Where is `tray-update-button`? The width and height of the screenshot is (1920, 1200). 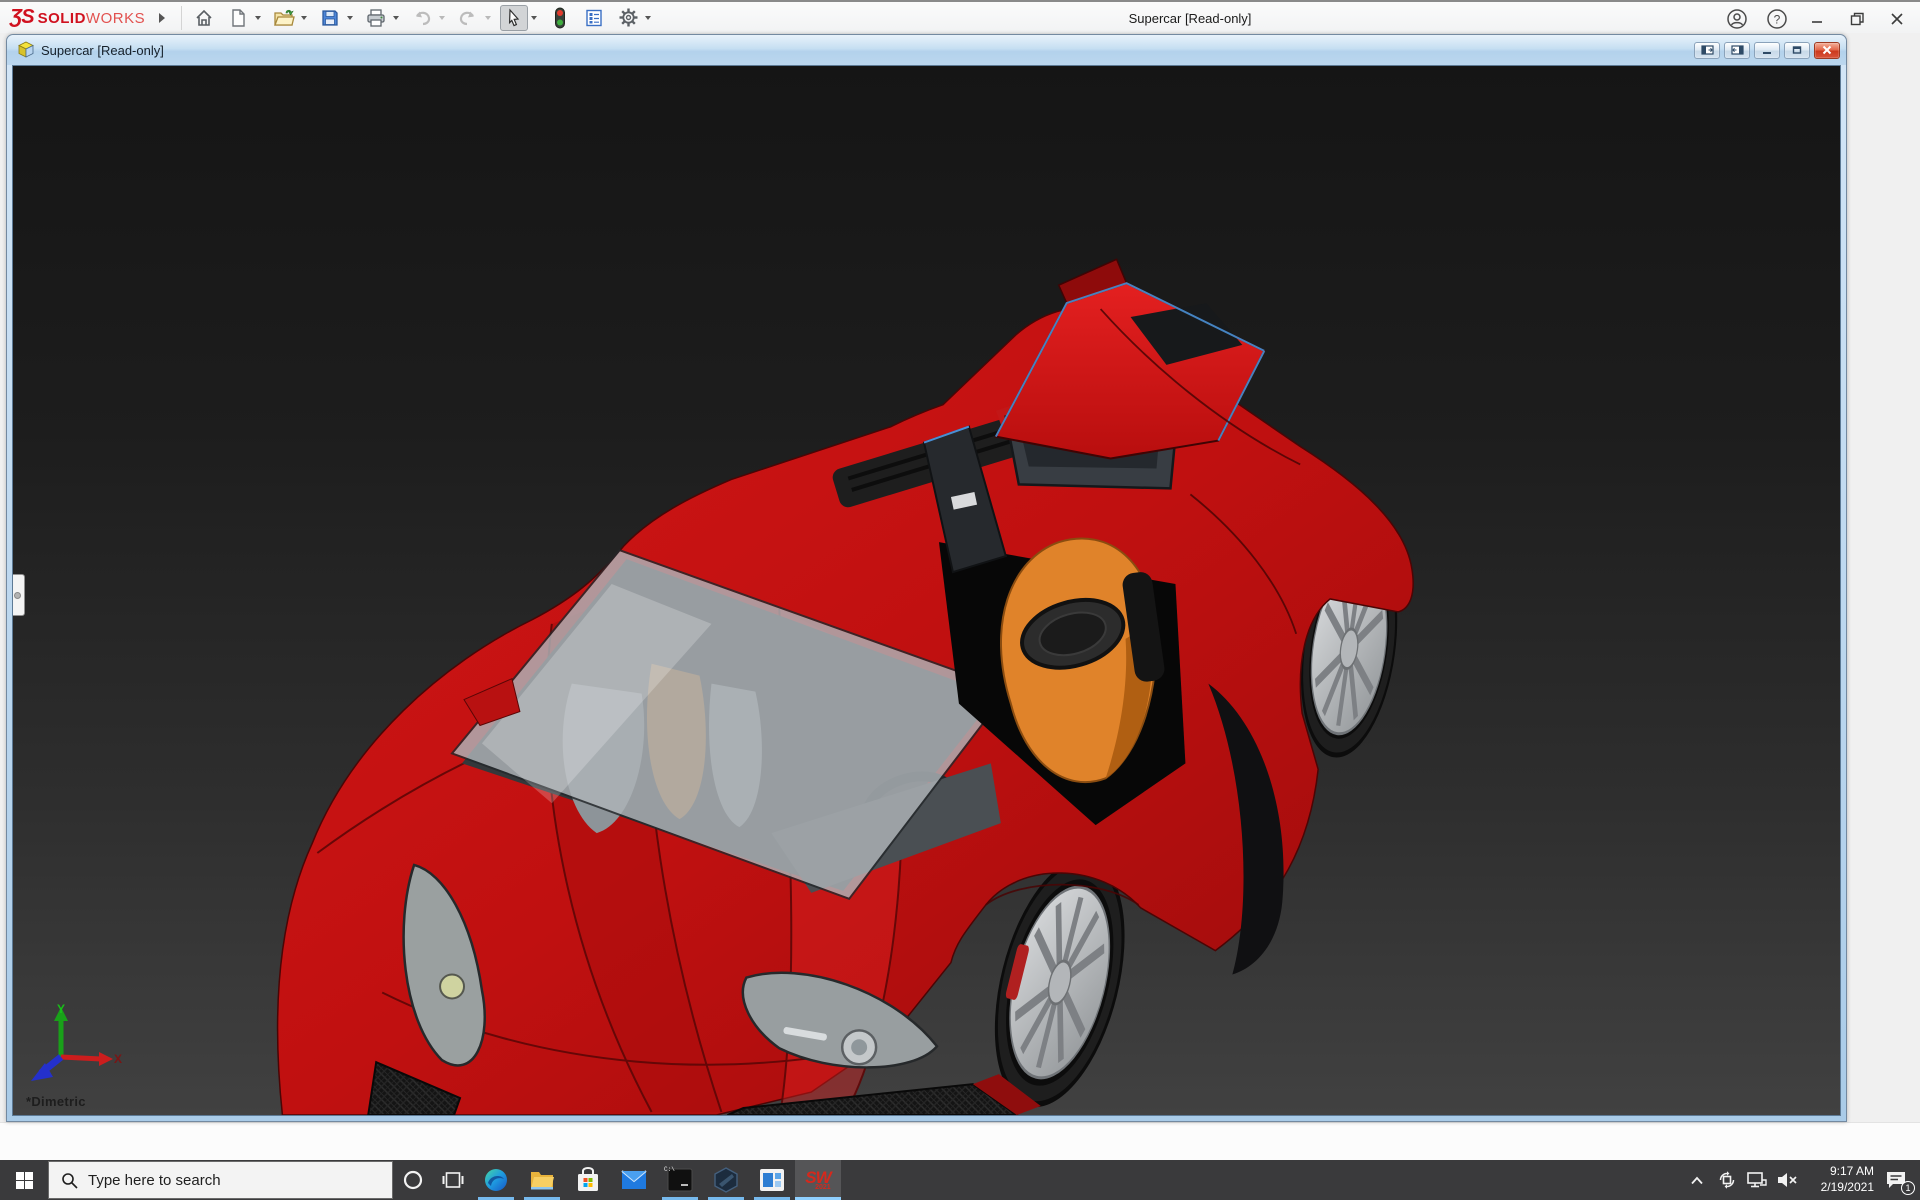 tray-update-button is located at coordinates (1727, 1180).